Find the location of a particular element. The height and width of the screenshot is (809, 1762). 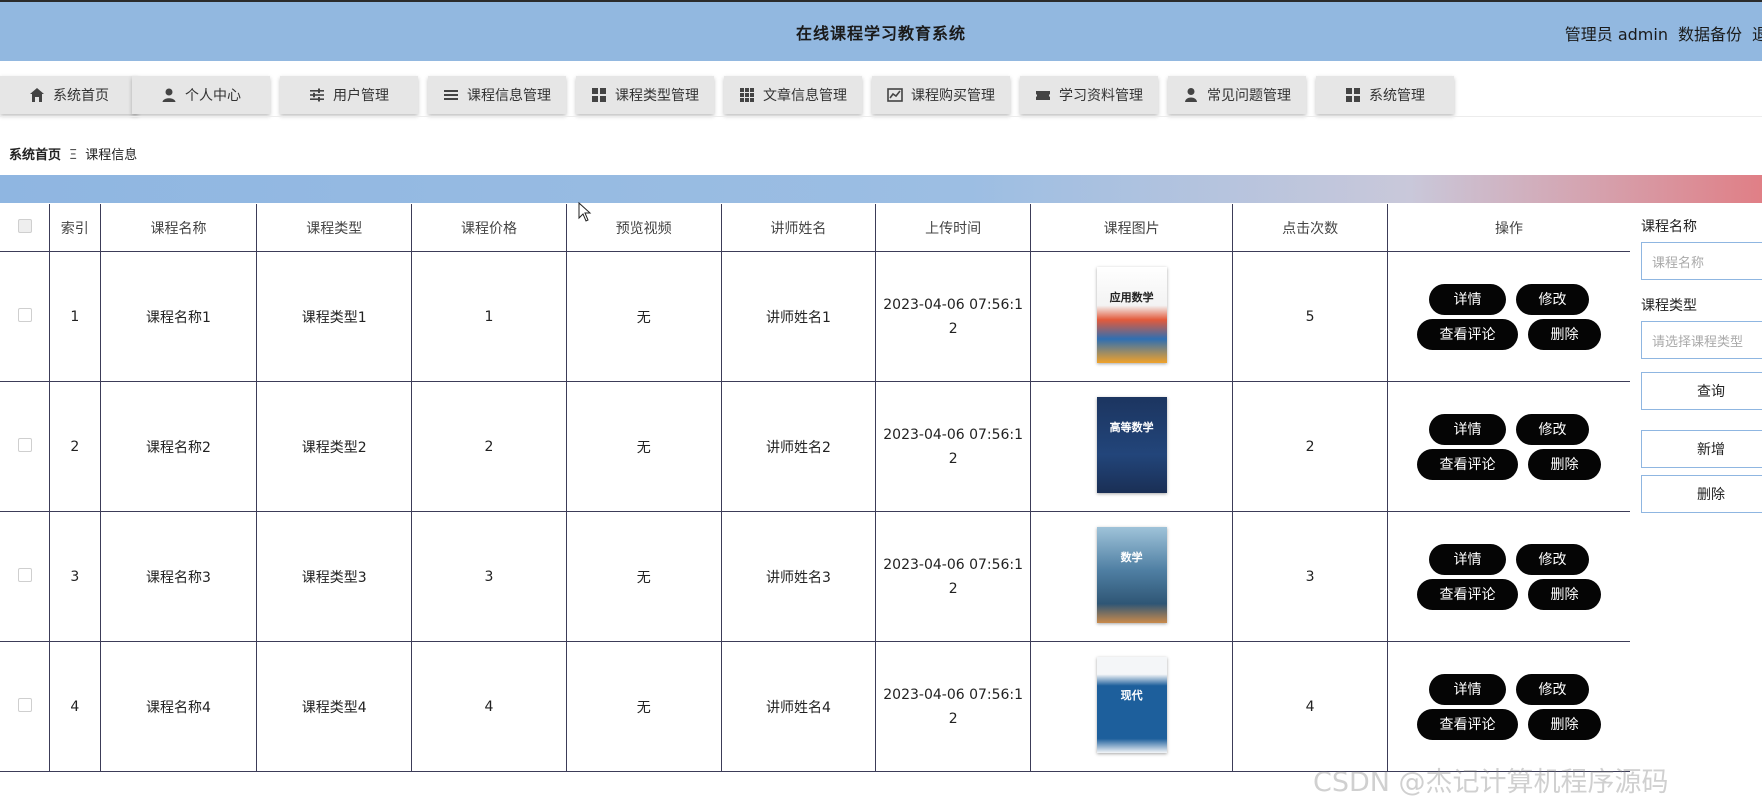

column-header: 讲师姓名 is located at coordinates (799, 228).